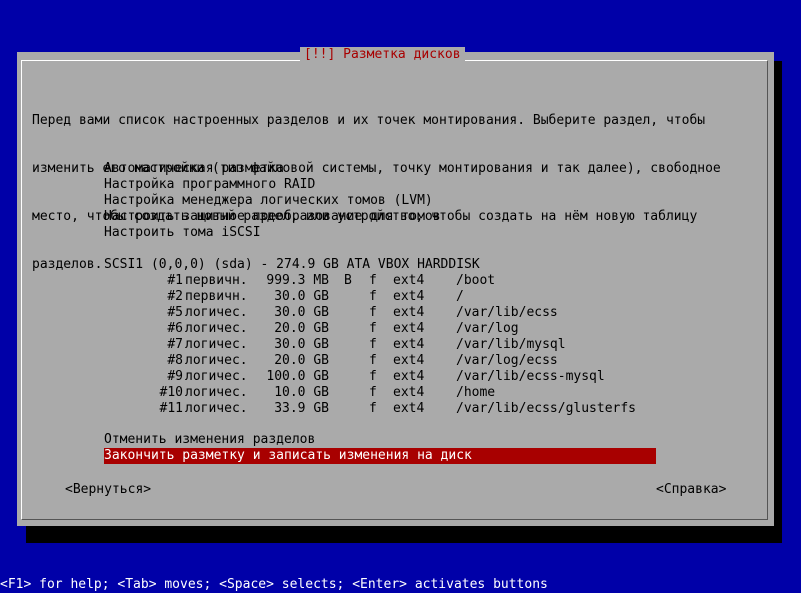 This screenshot has height=593, width=801. Describe the element at coordinates (530, 376) in the screenshot. I see `partition-mount: /var/lib/ecss-mysql` at that location.